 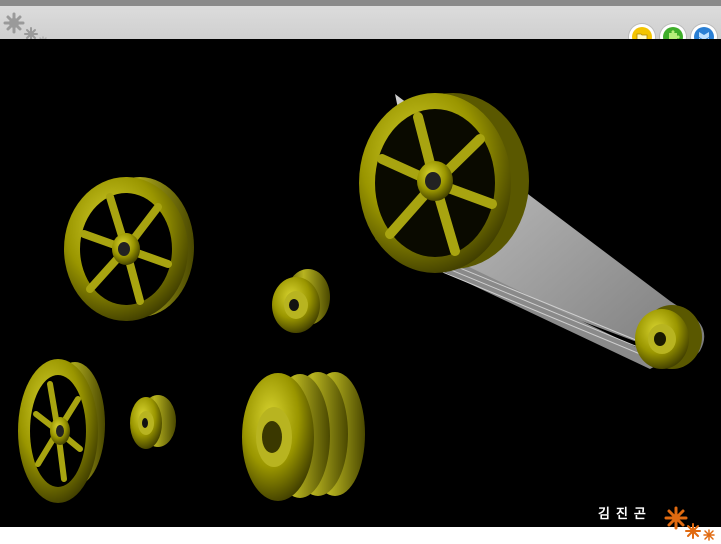 I want to click on gear-decoration-orange-icon, so click(x=689, y=523).